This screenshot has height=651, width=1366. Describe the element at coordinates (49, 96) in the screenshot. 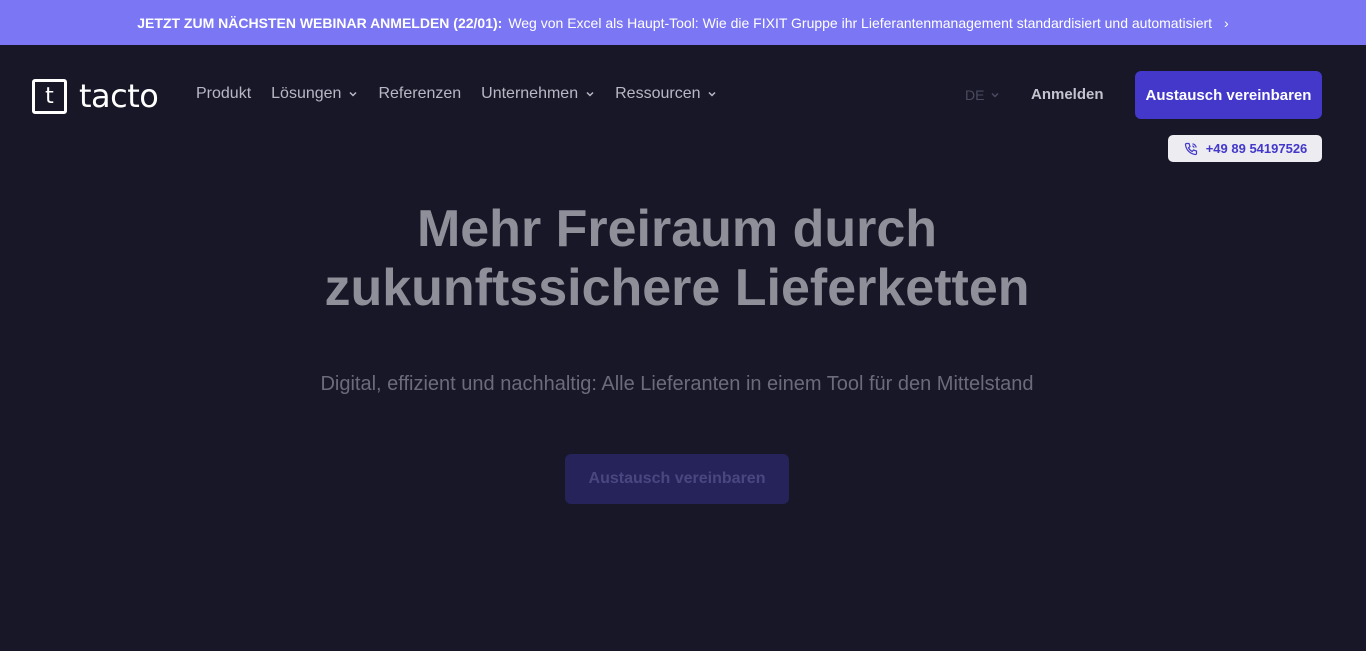

I see `logo-mark: t` at that location.